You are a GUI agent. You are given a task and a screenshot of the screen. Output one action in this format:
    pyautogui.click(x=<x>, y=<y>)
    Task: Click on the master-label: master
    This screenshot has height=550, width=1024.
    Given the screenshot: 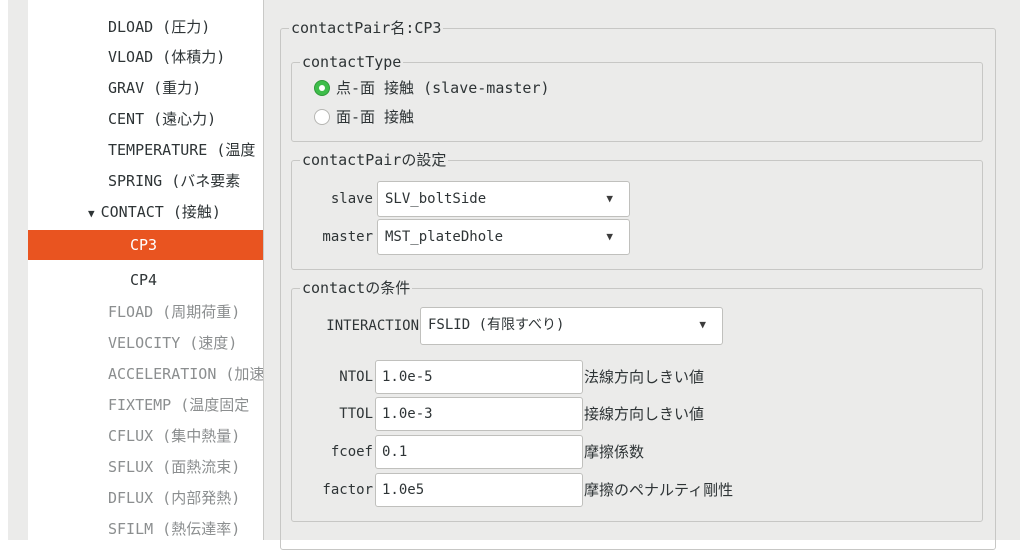 What is the action you would take?
    pyautogui.click(x=347, y=237)
    